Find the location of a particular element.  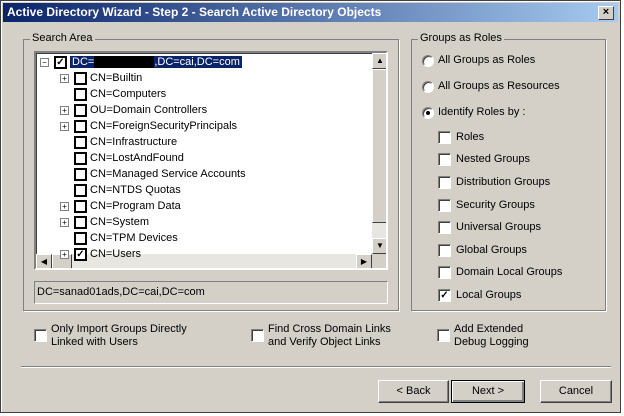

scroll-corner is located at coordinates (379, 261).